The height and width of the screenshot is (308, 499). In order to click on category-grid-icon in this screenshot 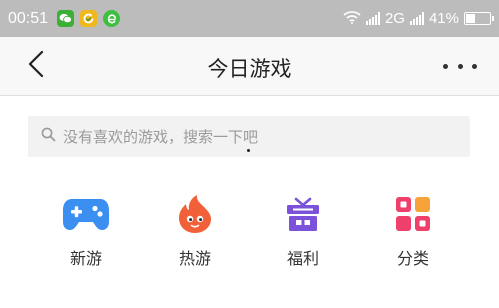, I will do `click(413, 214)`.